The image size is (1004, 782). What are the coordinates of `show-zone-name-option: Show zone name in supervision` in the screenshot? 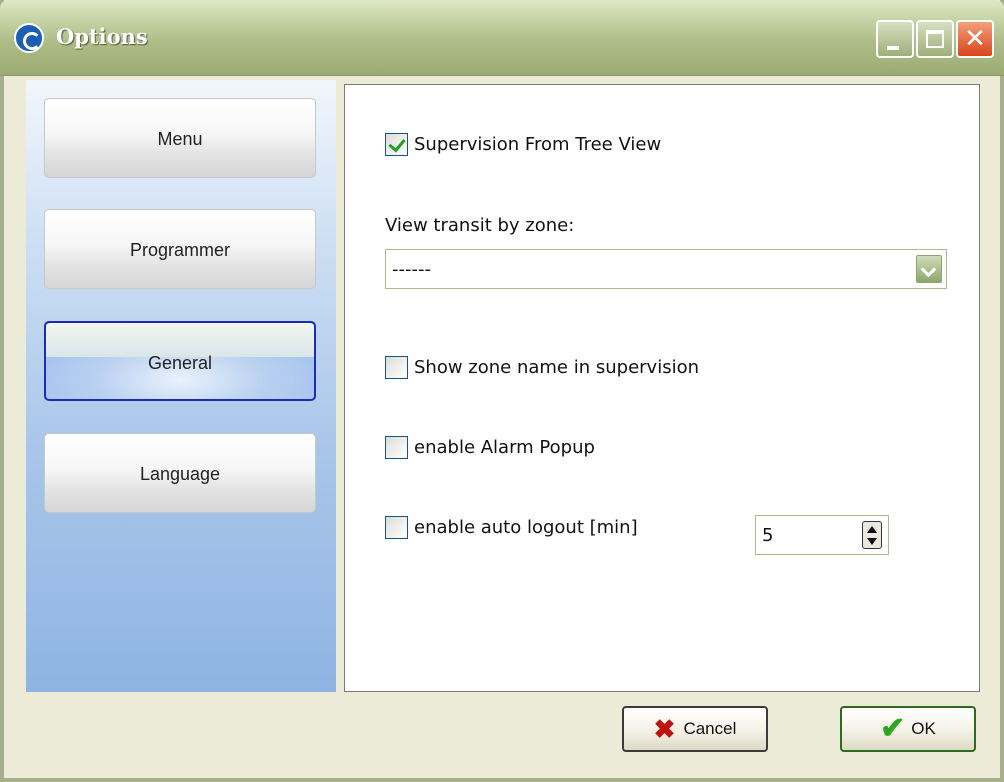 It's located at (542, 367).